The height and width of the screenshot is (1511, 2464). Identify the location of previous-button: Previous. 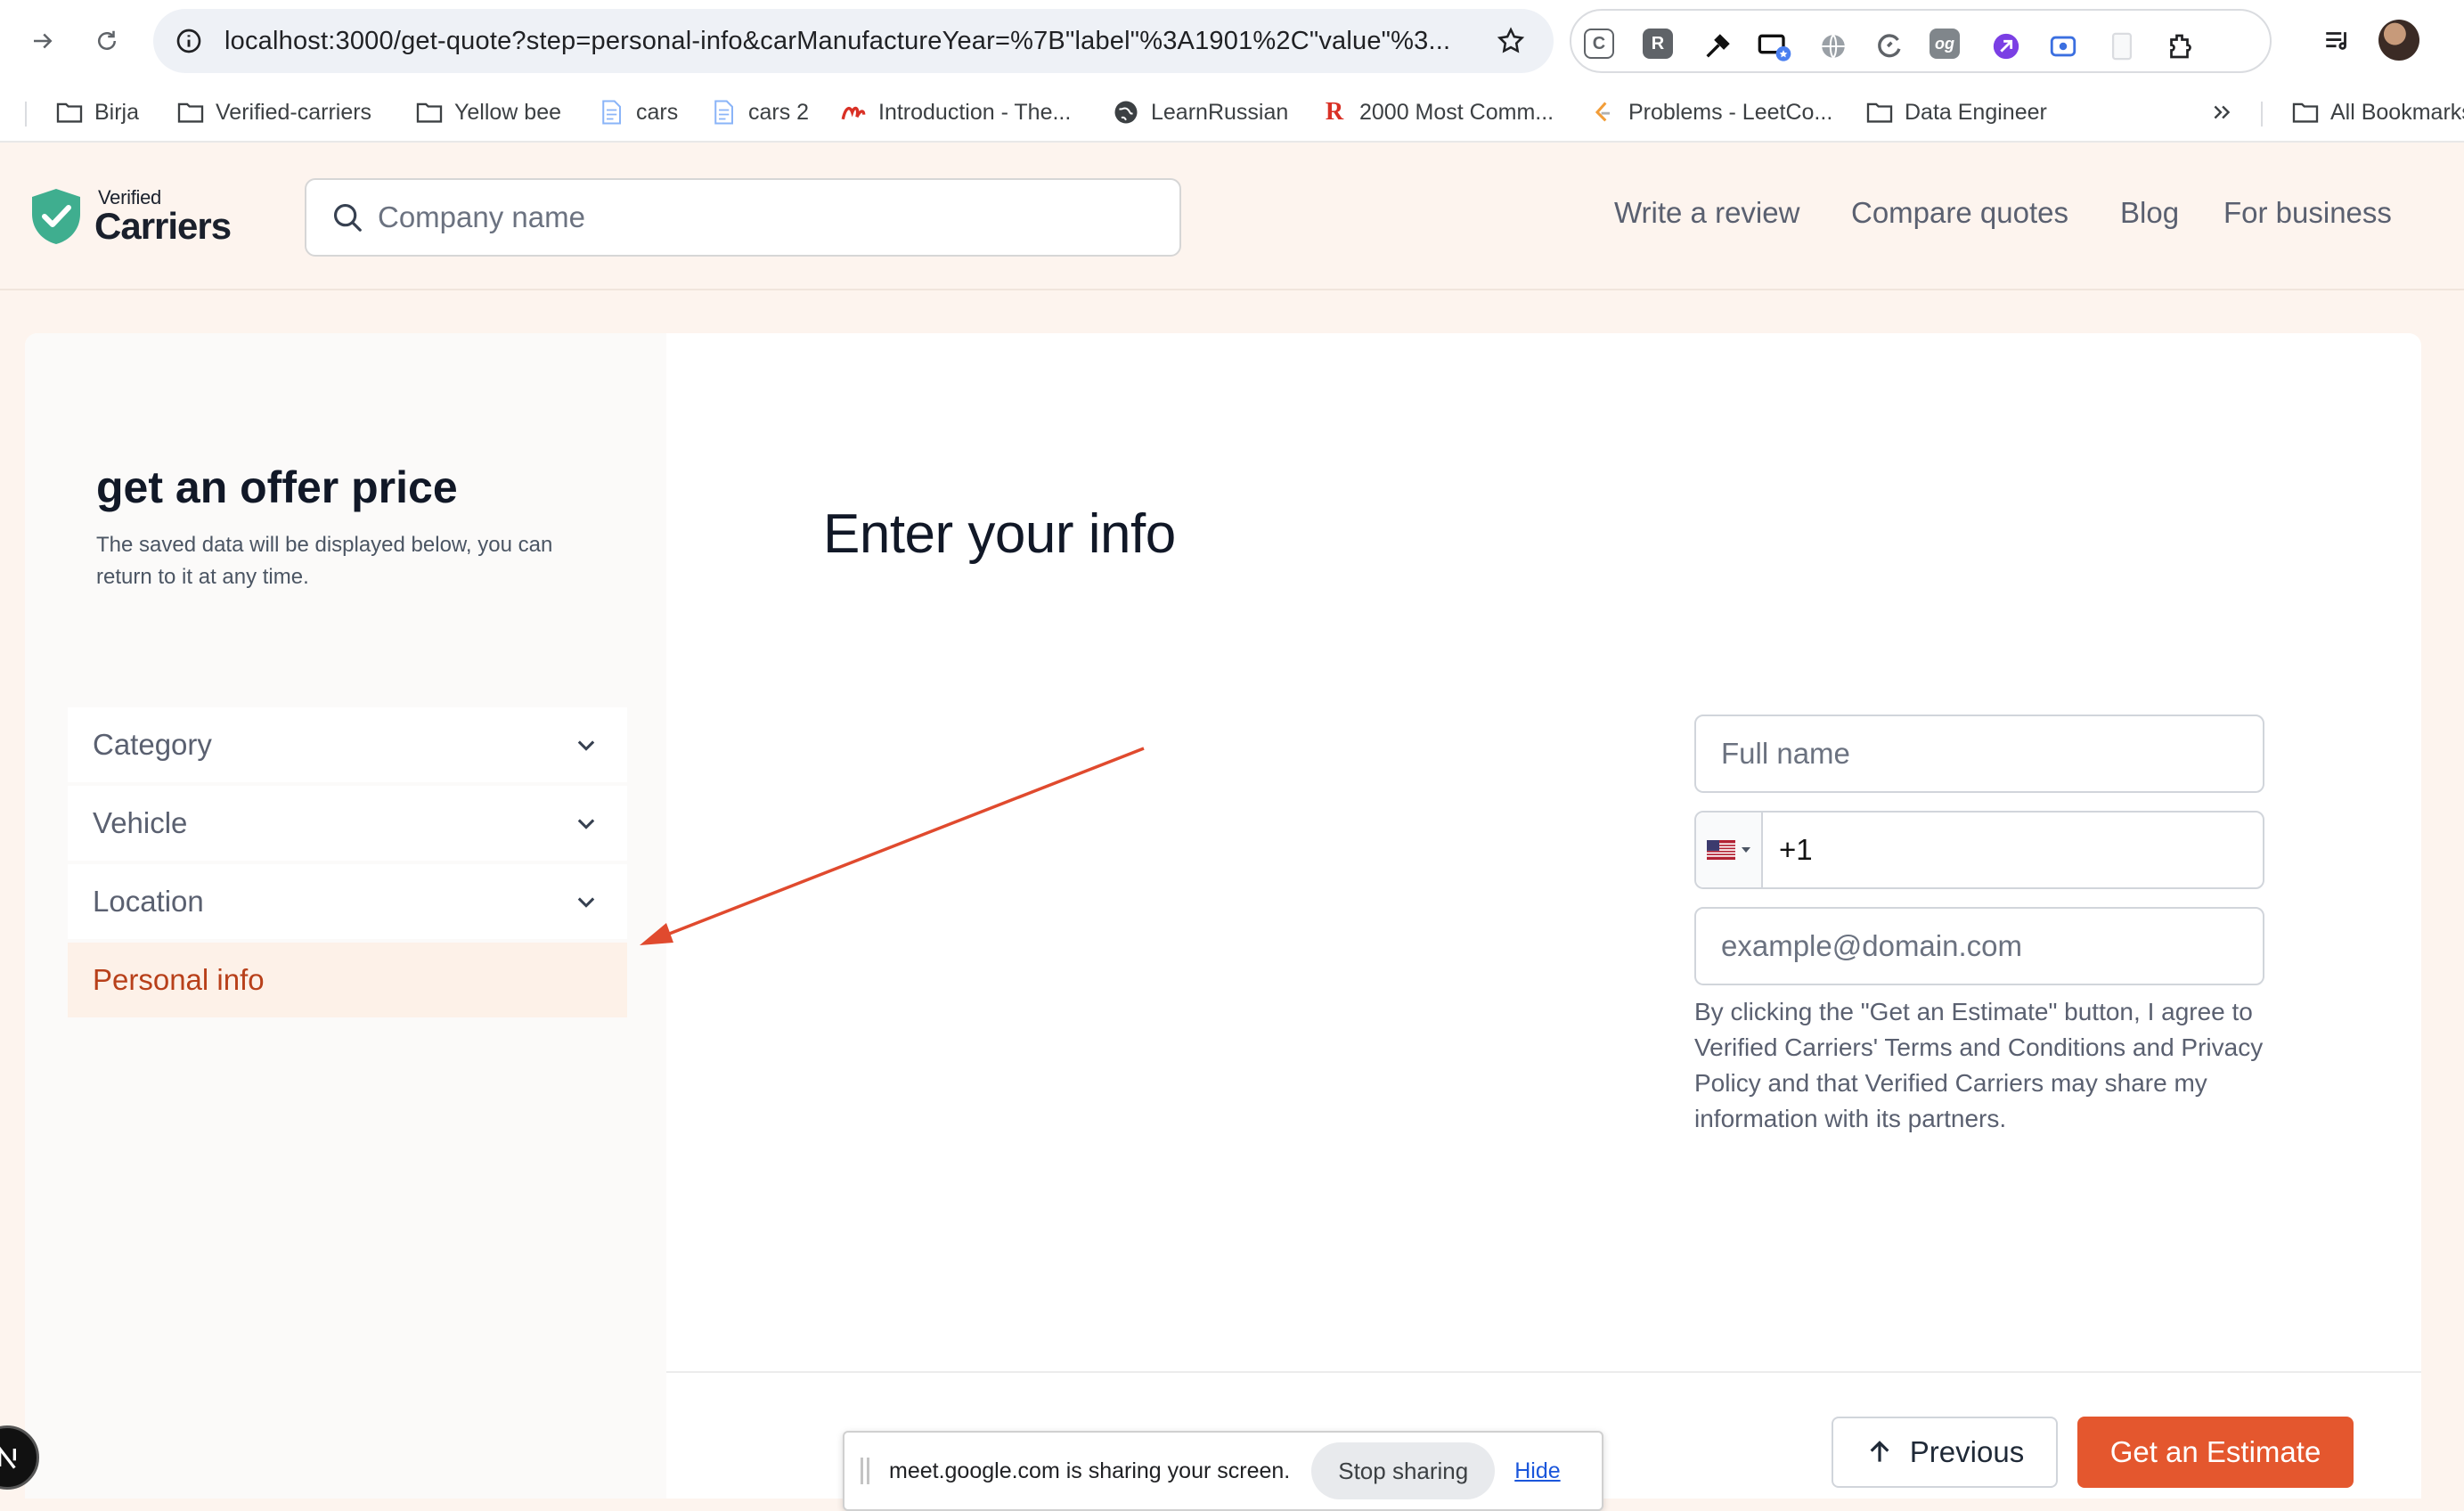
(1945, 1452).